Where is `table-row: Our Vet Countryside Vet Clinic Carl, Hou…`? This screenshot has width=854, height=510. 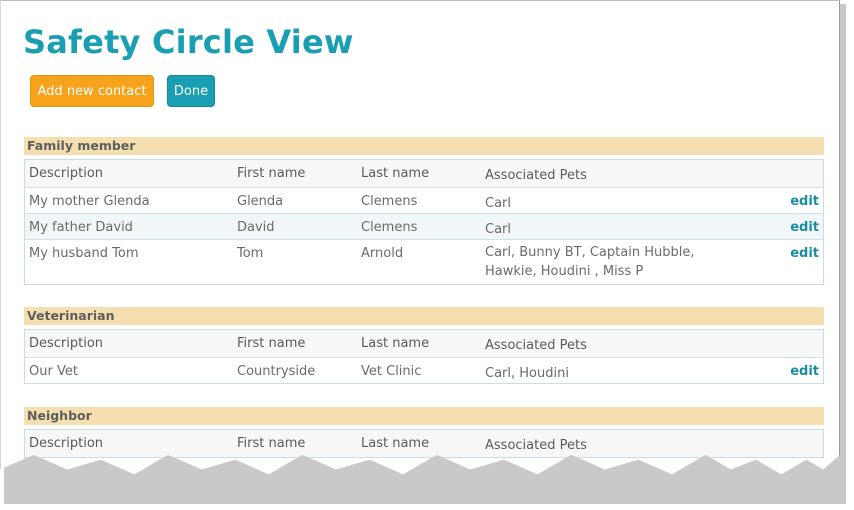 table-row: Our Vet Countryside Vet Clinic Carl, Hou… is located at coordinates (424, 370).